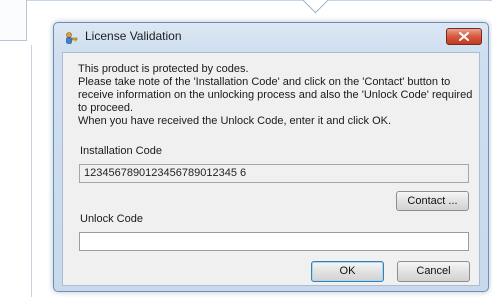 Image resolution: width=492 pixels, height=297 pixels. Describe the element at coordinates (274, 173) in the screenshot. I see `installation-code-field: 1234567890123456789012345 6` at that location.